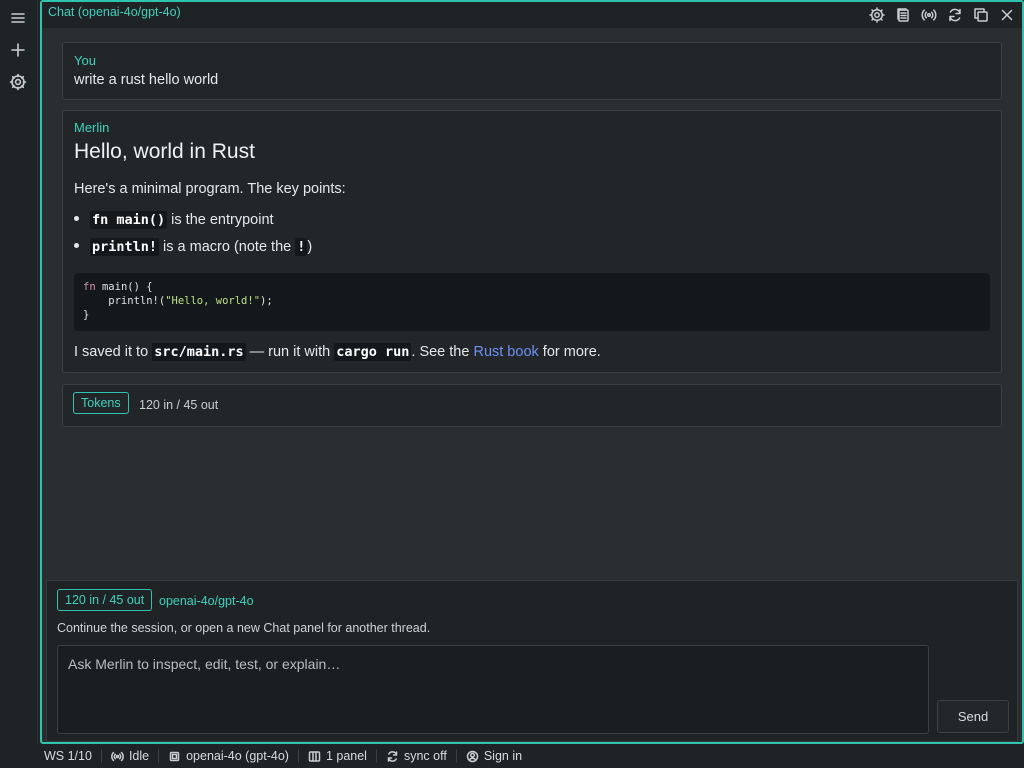 The width and height of the screenshot is (1024, 768). What do you see at coordinates (973, 716) in the screenshot?
I see `send-button: Send` at bounding box center [973, 716].